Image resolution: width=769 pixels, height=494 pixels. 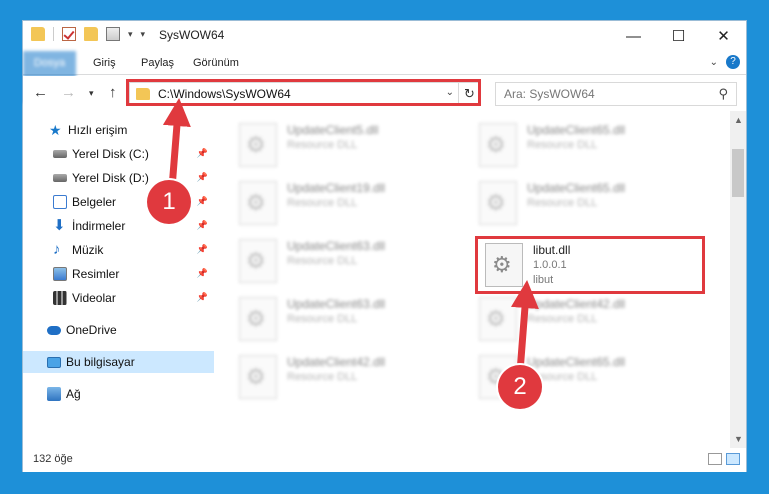 I want to click on sidebar-item-disk-c: Yerel Disk (C:) 📌, so click(x=118, y=154).